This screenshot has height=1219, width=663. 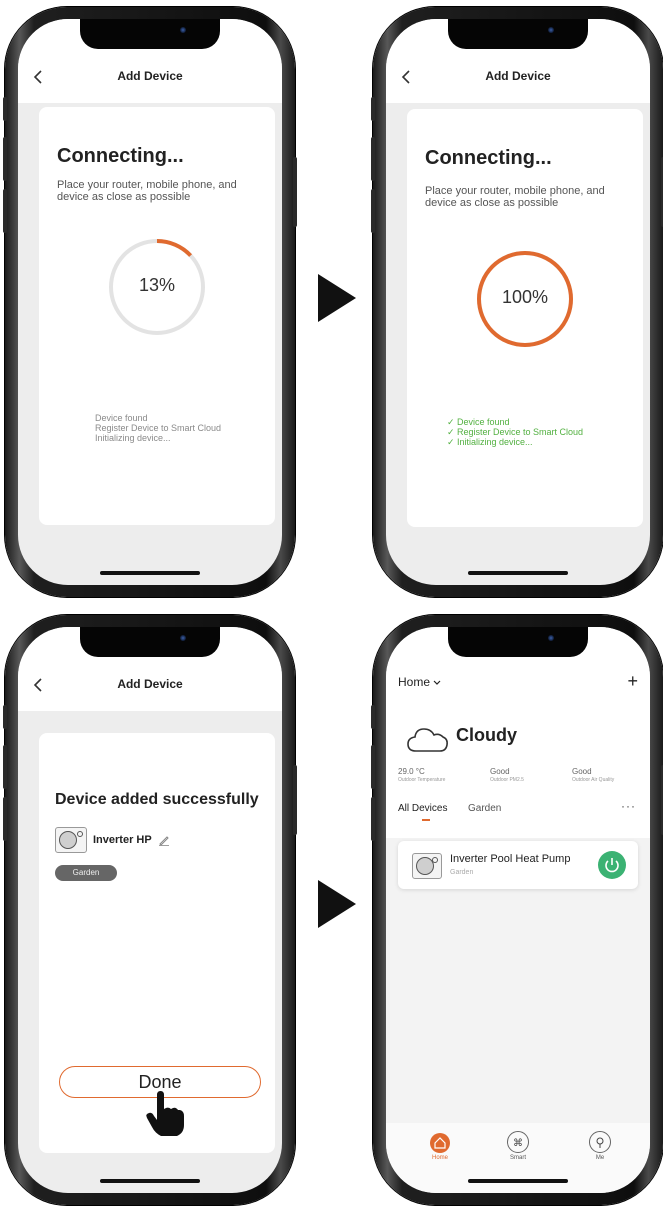 I want to click on me-icon, so click(x=600, y=1142).